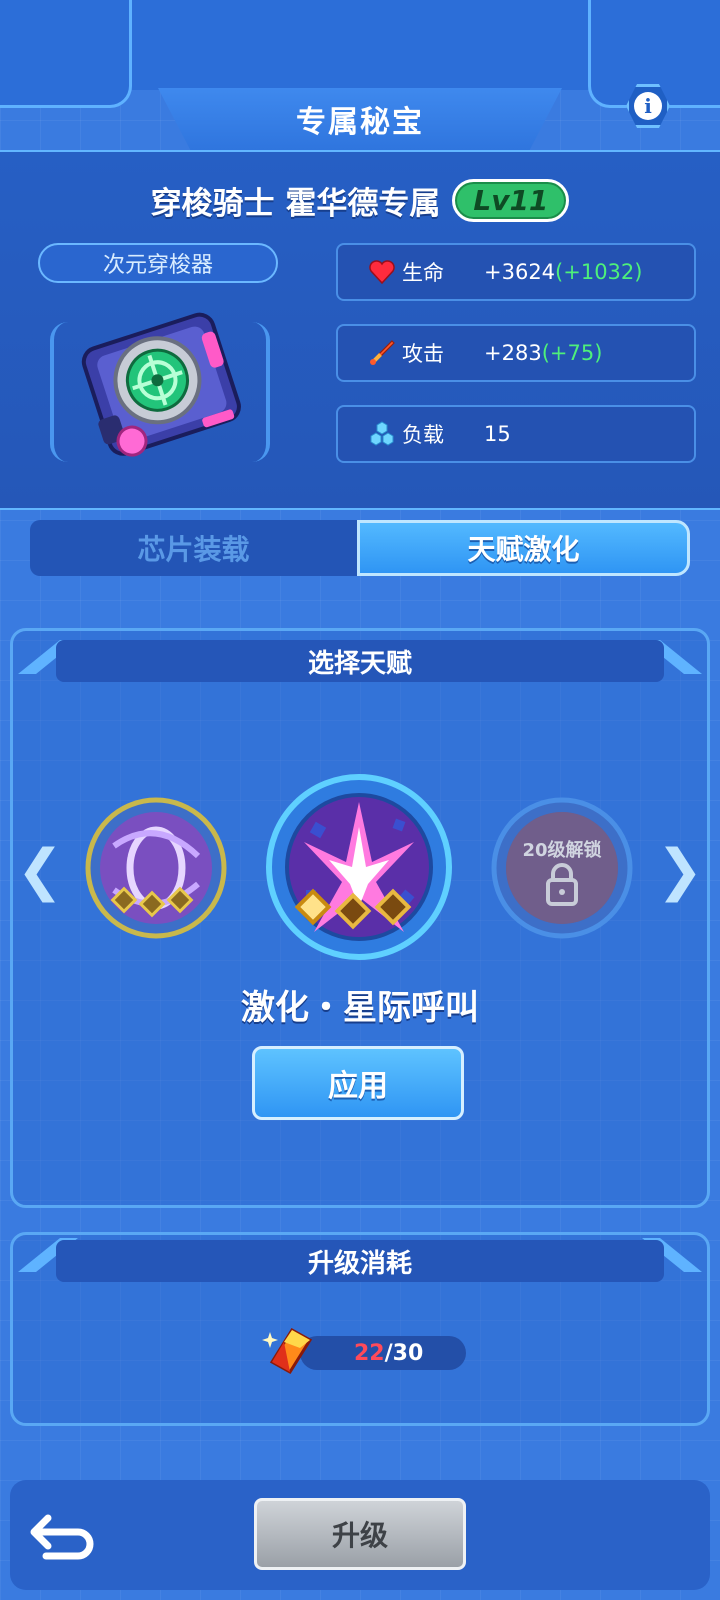 Image resolution: width=720 pixels, height=1600 pixels. Describe the element at coordinates (66, 54) in the screenshot. I see `top-frame-left` at that location.